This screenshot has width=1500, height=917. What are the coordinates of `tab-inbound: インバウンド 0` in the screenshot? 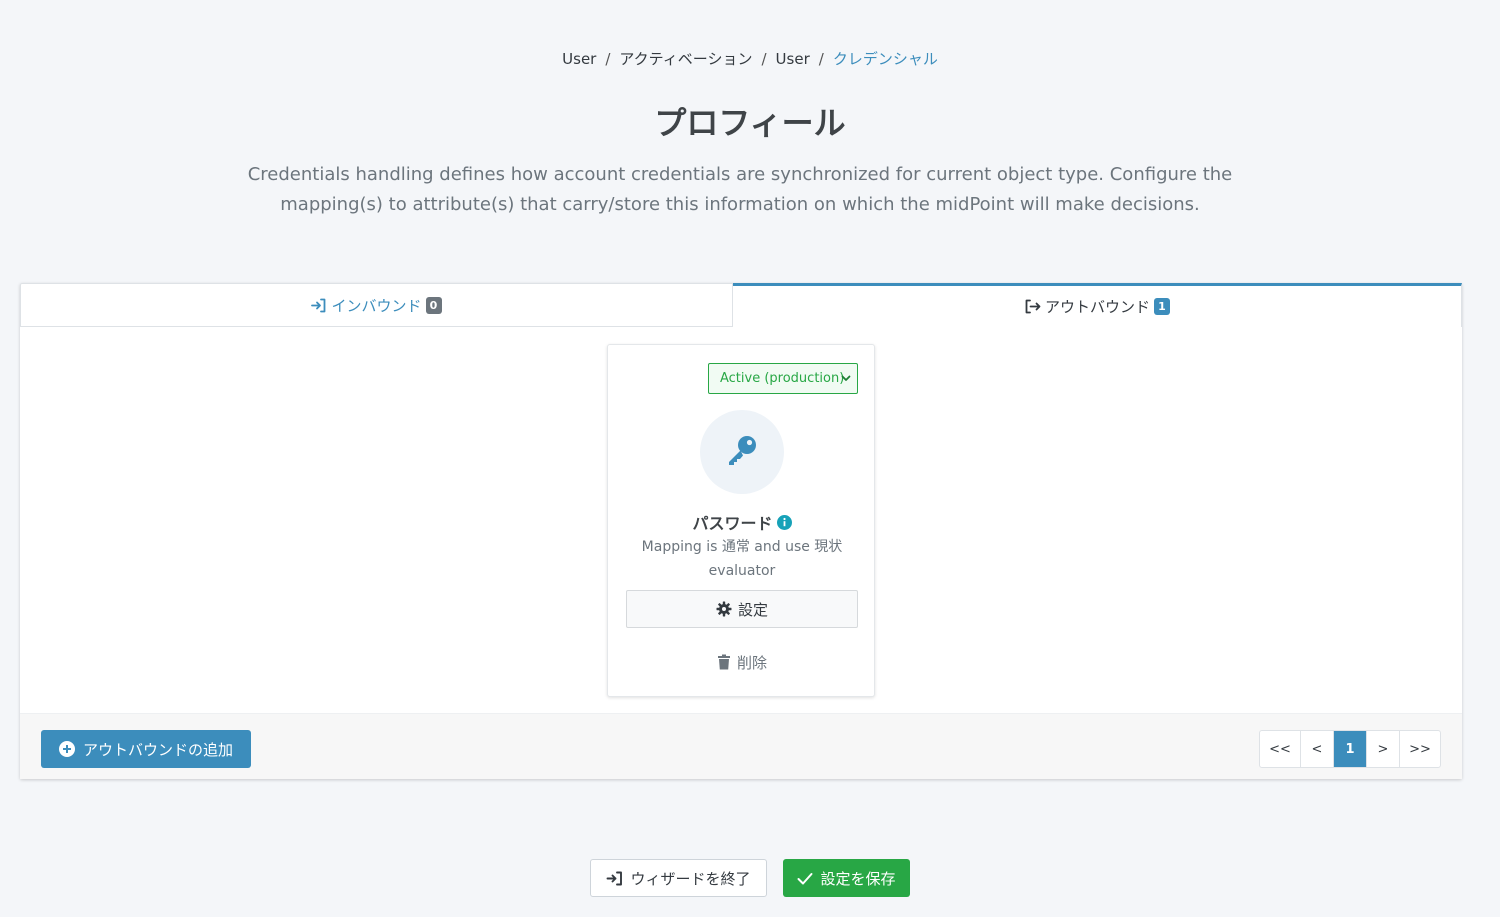 It's located at (376, 305).